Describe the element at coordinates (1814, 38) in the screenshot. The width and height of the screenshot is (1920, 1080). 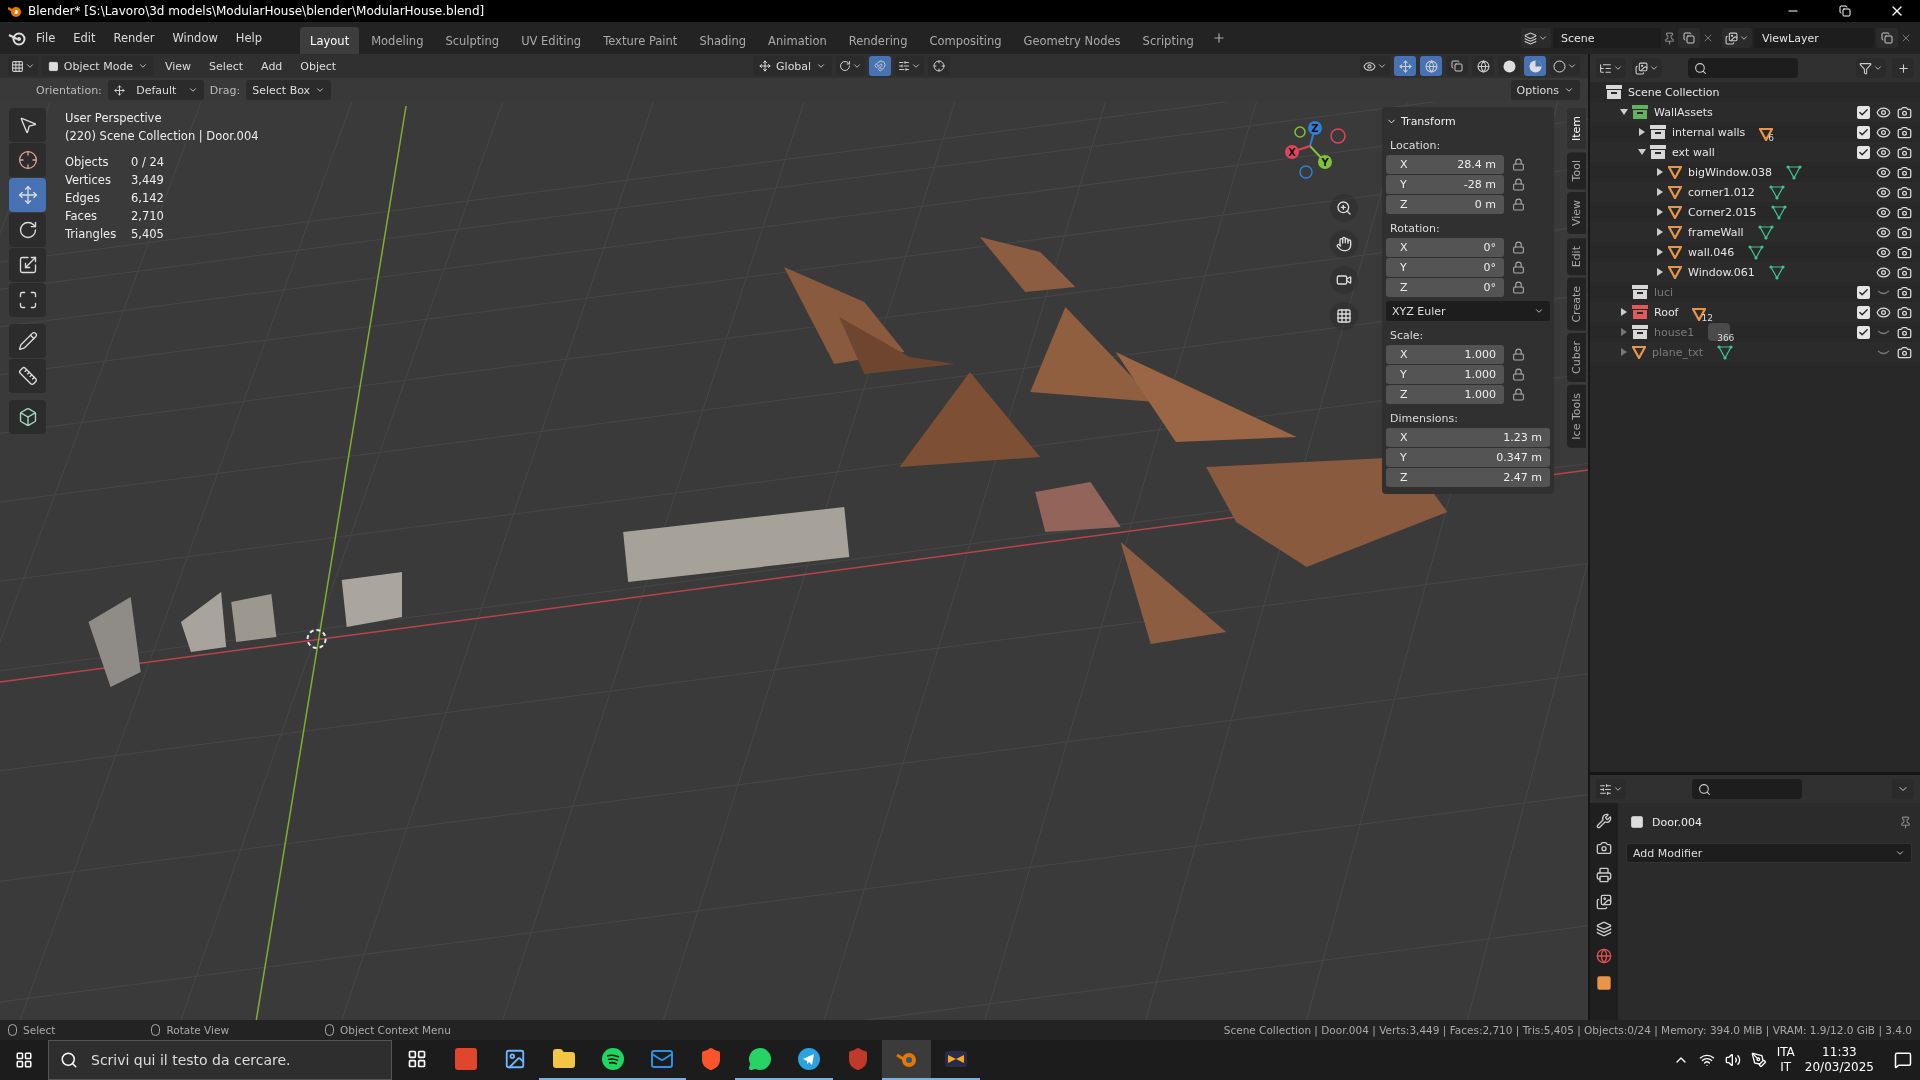
I see `view-layer-field: ViewLayer` at that location.